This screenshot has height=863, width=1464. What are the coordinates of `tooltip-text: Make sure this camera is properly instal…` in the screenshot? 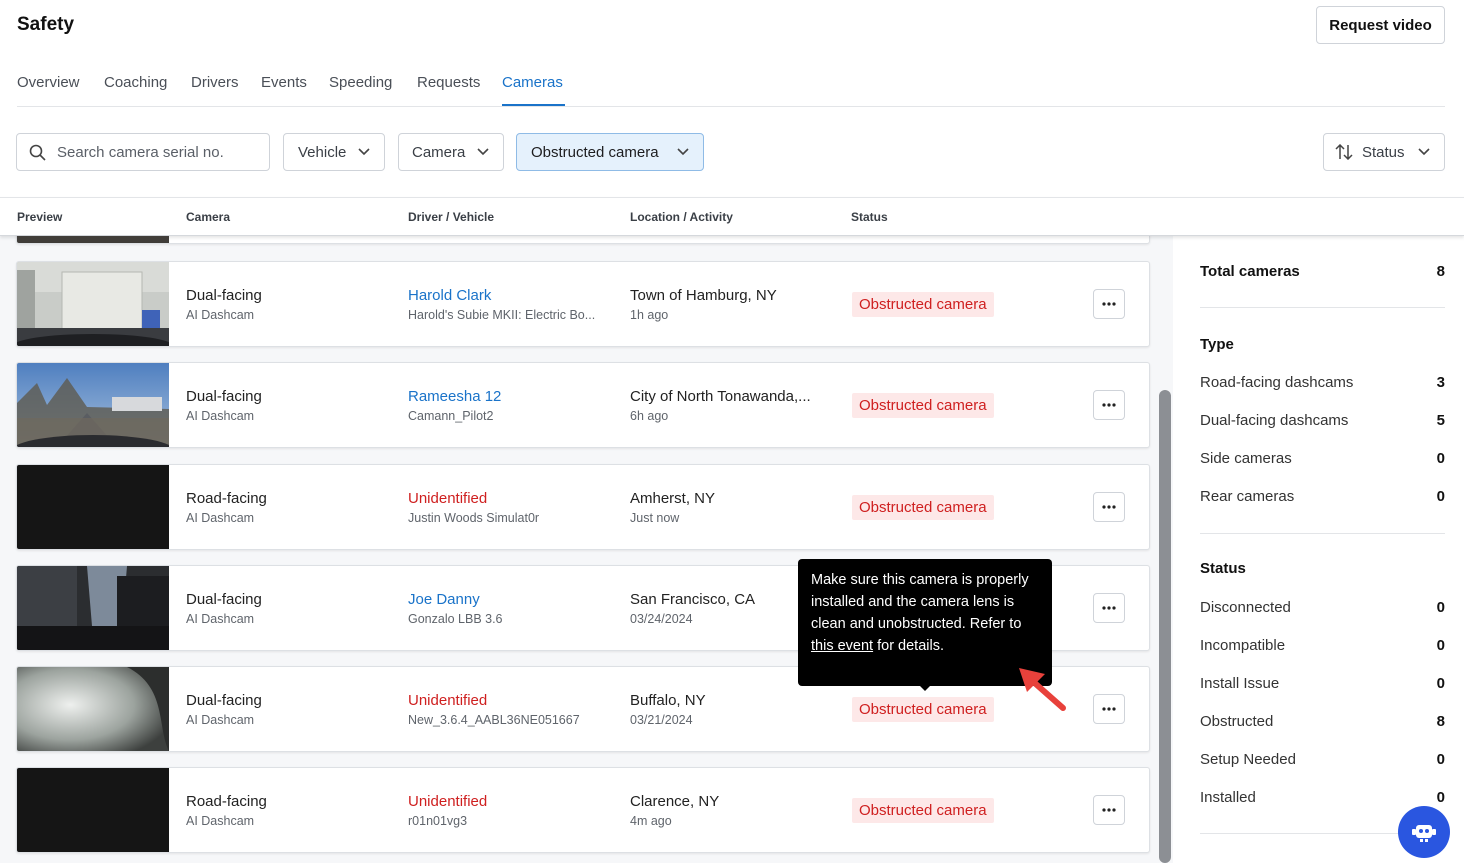 It's located at (920, 602).